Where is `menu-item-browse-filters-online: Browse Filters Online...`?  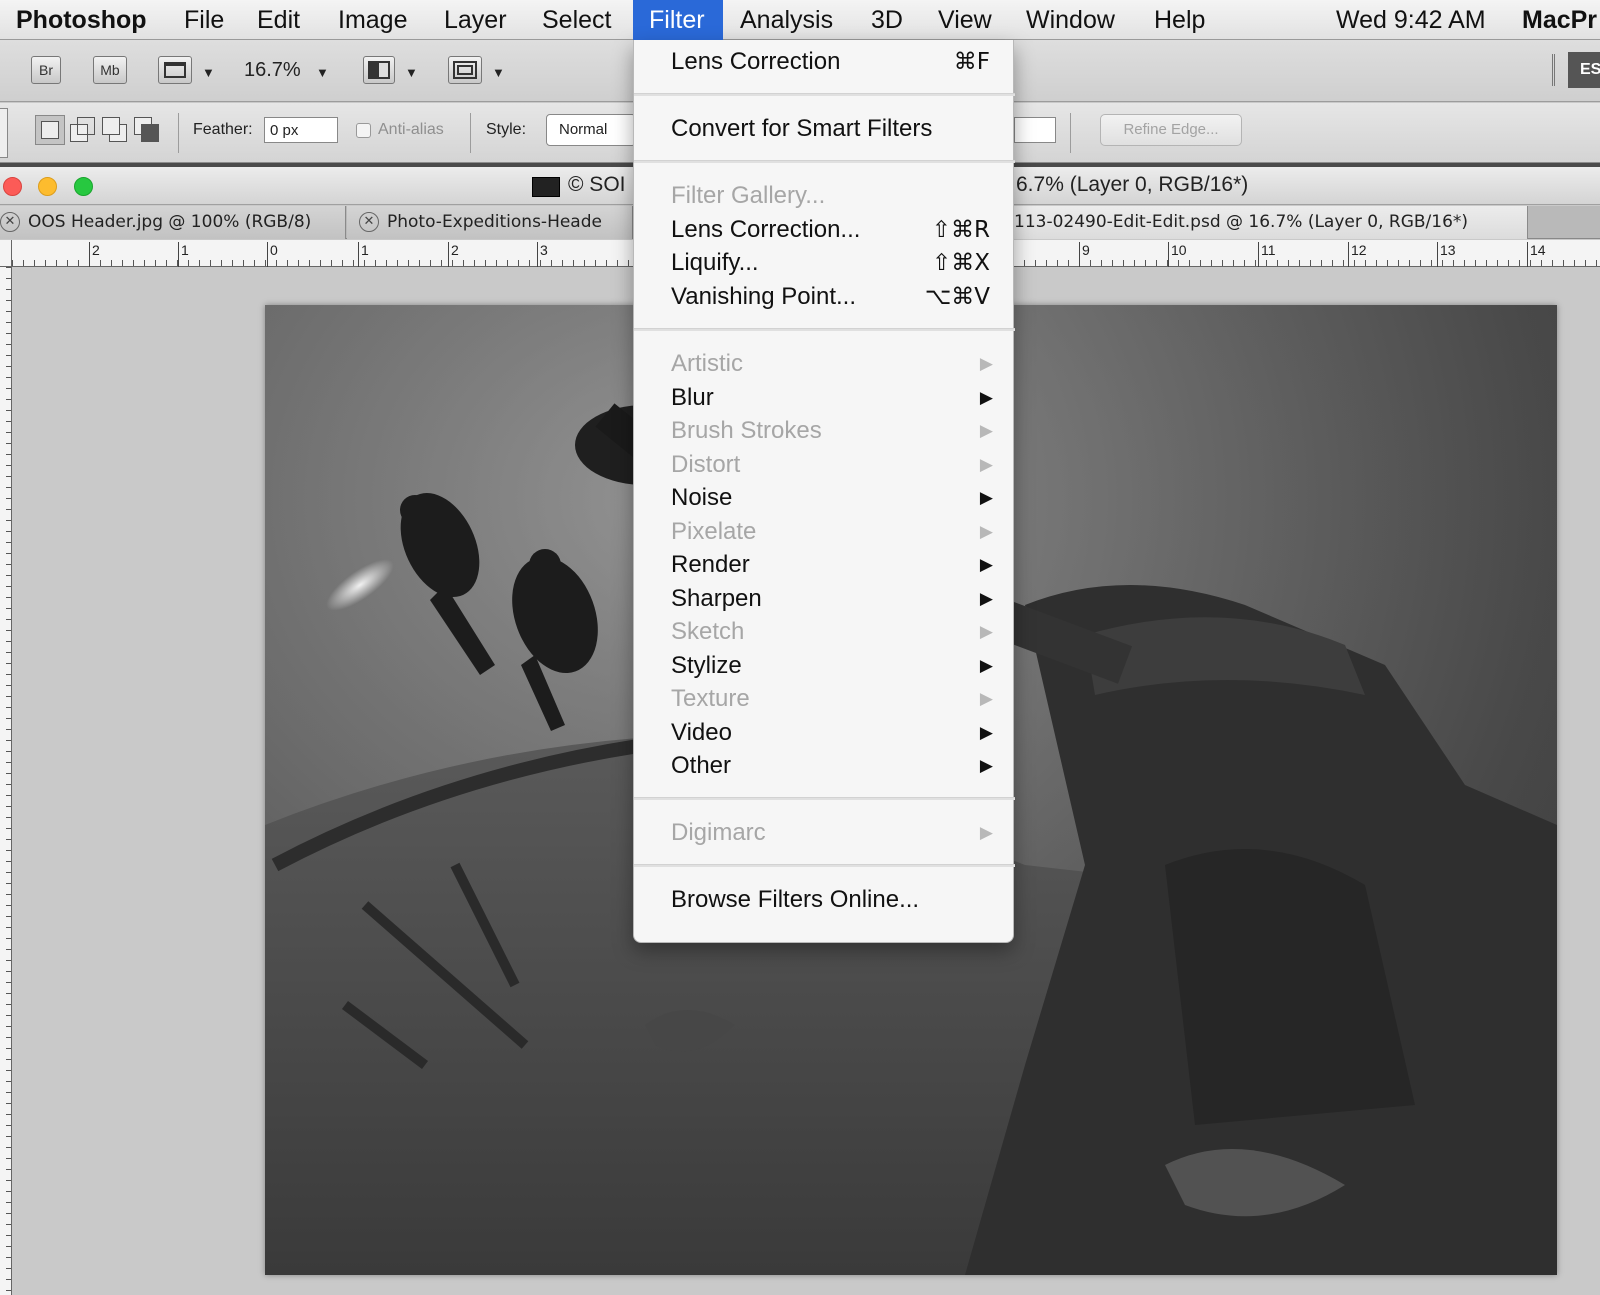 menu-item-browse-filters-online: Browse Filters Online... is located at coordinates (824, 900).